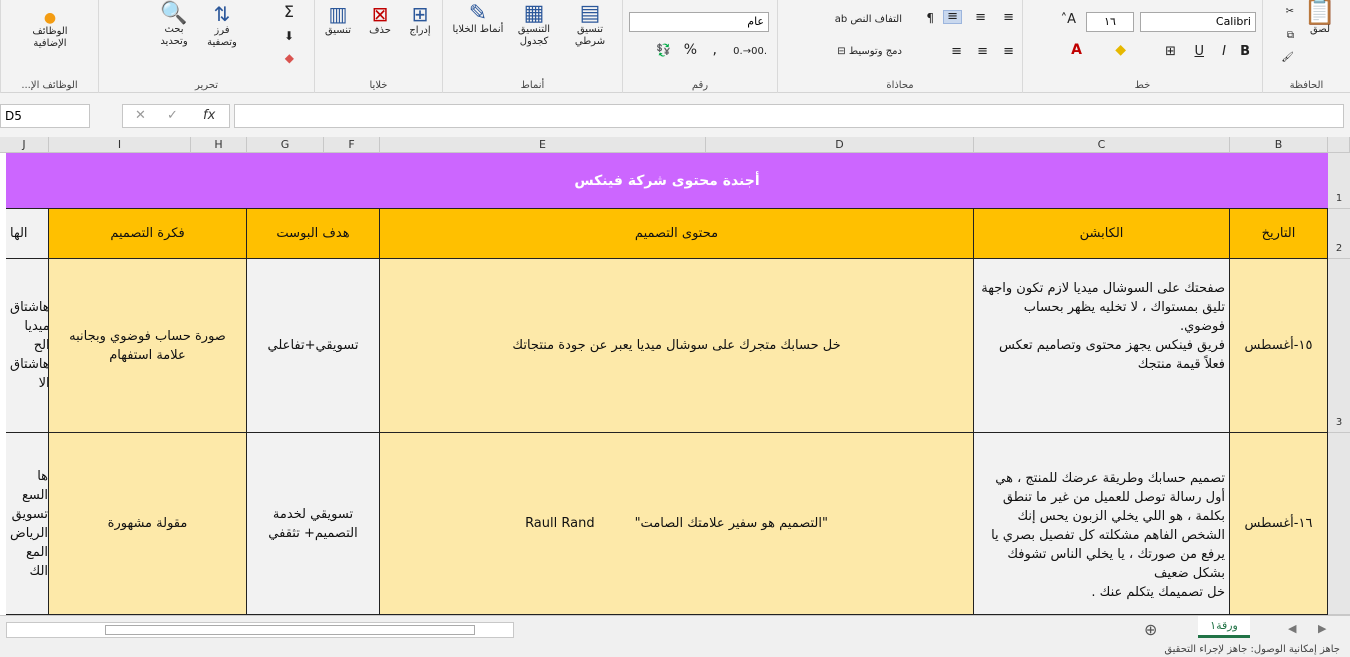  Describe the element at coordinates (352, 145) in the screenshot. I see `column-header-f: F` at that location.